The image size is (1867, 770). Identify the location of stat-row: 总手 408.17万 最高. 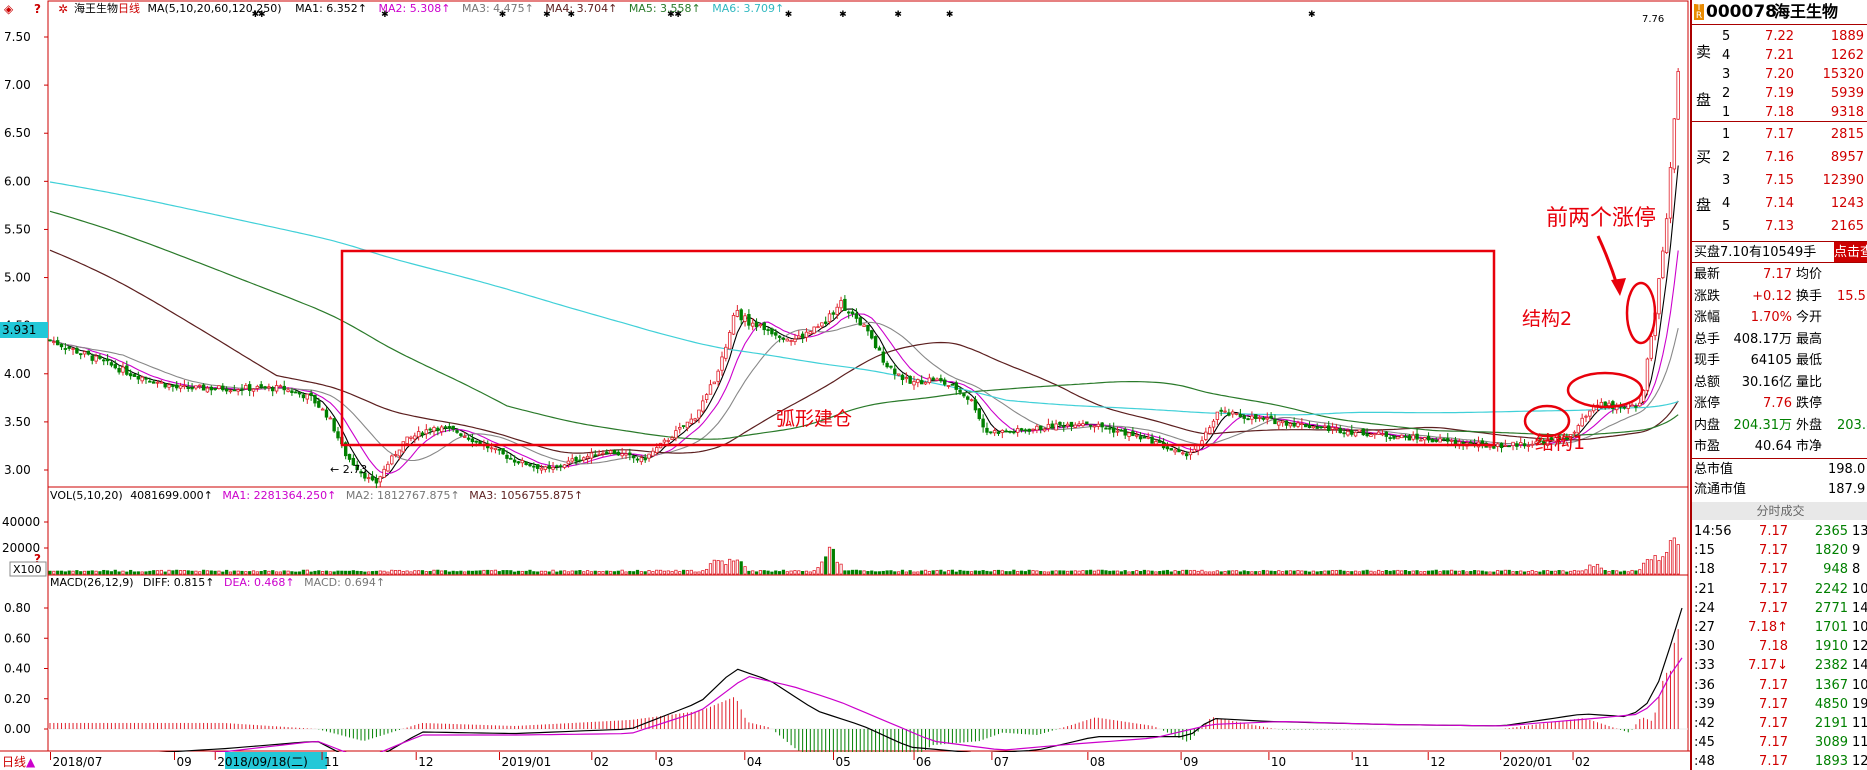
(1758, 339).